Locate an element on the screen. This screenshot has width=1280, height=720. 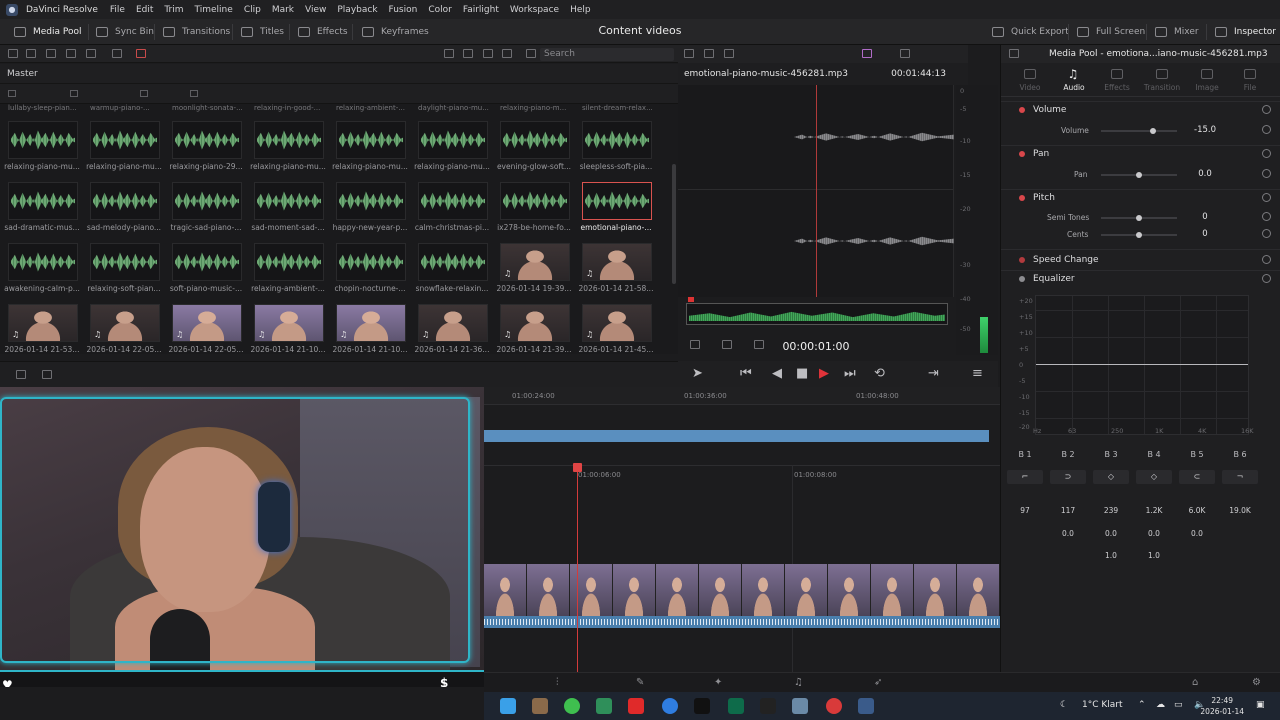
volume-slider is located at coordinates (1139, 131).